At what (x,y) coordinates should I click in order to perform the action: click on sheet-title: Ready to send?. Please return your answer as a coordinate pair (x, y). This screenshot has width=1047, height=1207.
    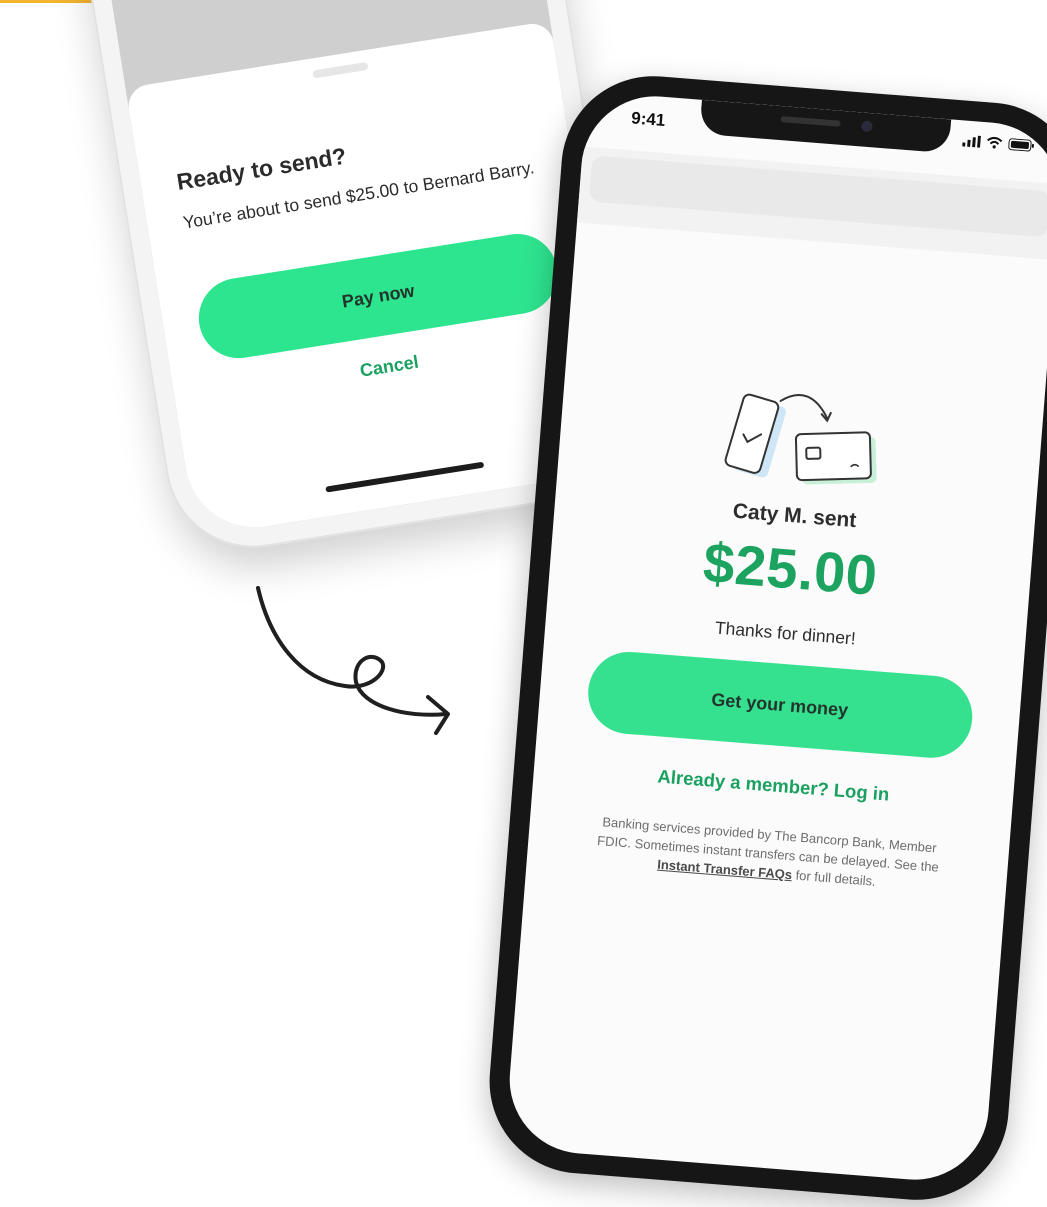
    Looking at the image, I should click on (261, 168).